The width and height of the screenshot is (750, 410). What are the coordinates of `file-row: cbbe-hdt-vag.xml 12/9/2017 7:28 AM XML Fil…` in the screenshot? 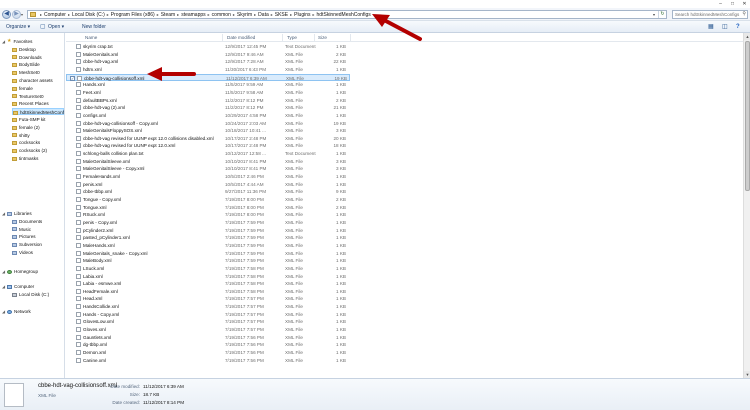 It's located at (208, 62).